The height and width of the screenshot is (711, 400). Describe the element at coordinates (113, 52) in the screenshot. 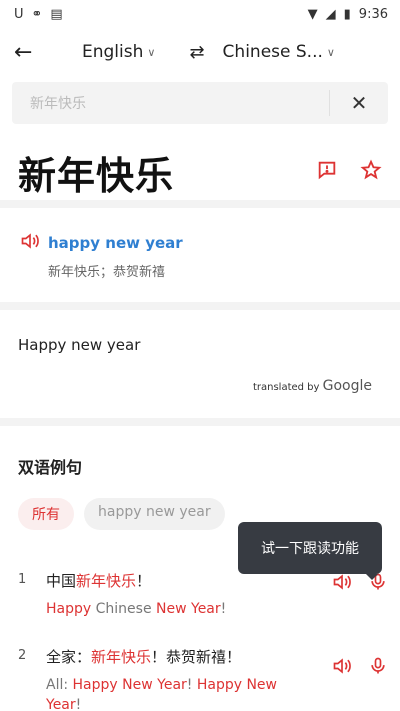

I see `source-language-label: English` at that location.